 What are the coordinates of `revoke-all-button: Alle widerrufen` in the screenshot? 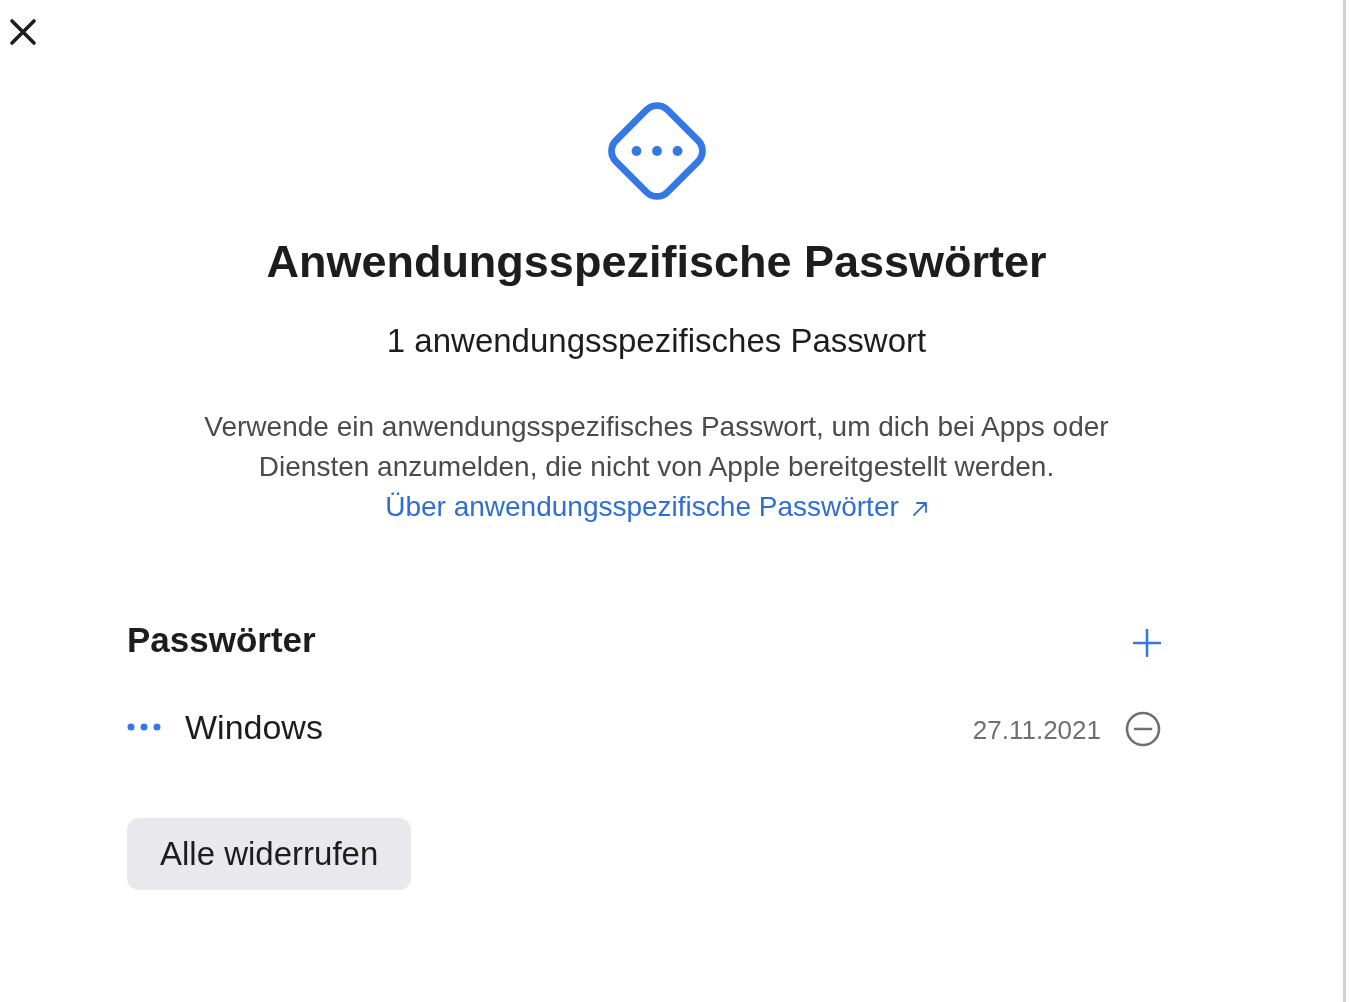 It's located at (269, 854).